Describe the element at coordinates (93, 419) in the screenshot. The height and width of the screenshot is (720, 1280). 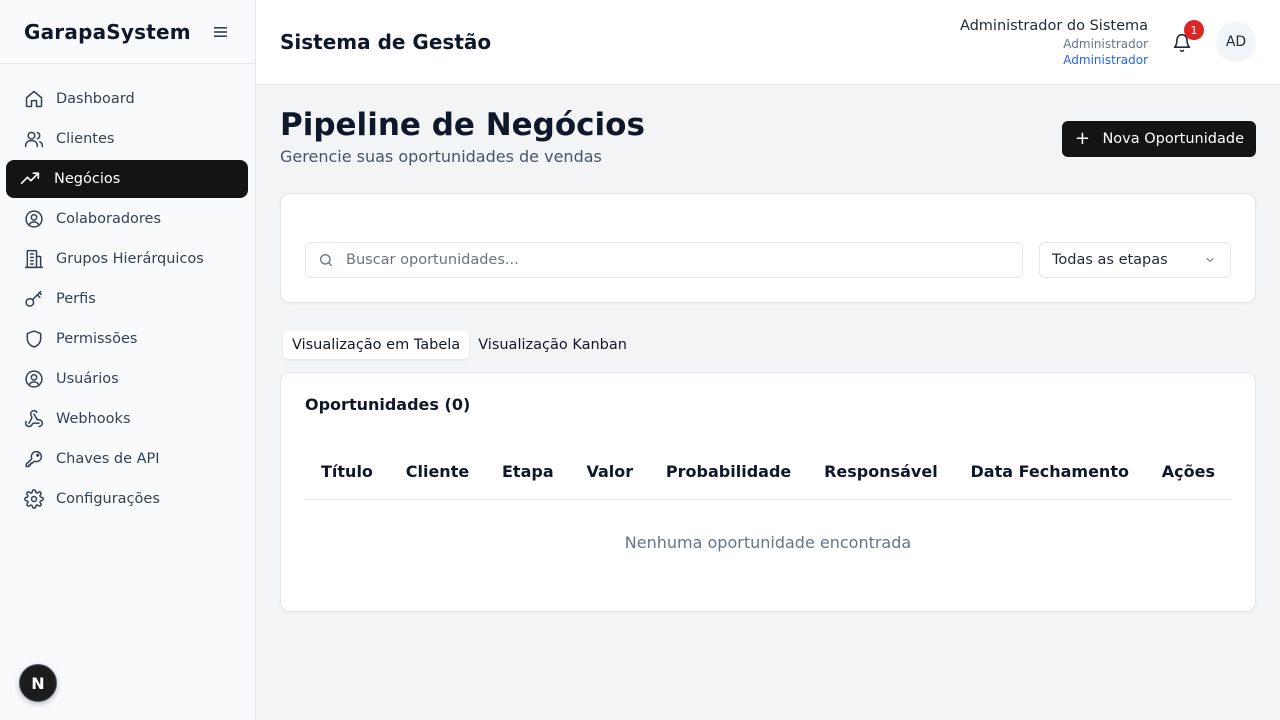
I see `sidebar-item-label: Webhooks` at that location.